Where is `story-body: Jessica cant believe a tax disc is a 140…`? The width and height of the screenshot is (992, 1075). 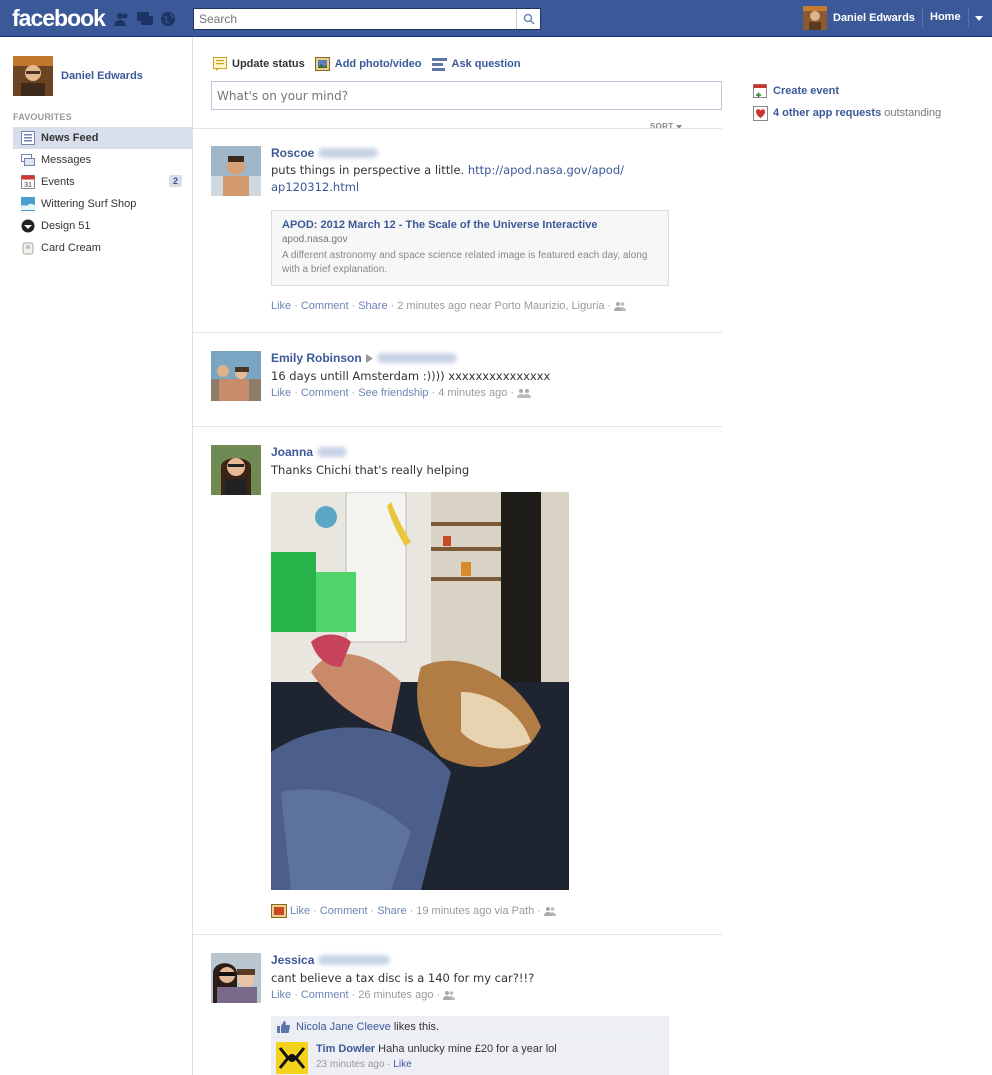
story-body: Jessica cant believe a tax disc is a 140… is located at coordinates (496, 977).